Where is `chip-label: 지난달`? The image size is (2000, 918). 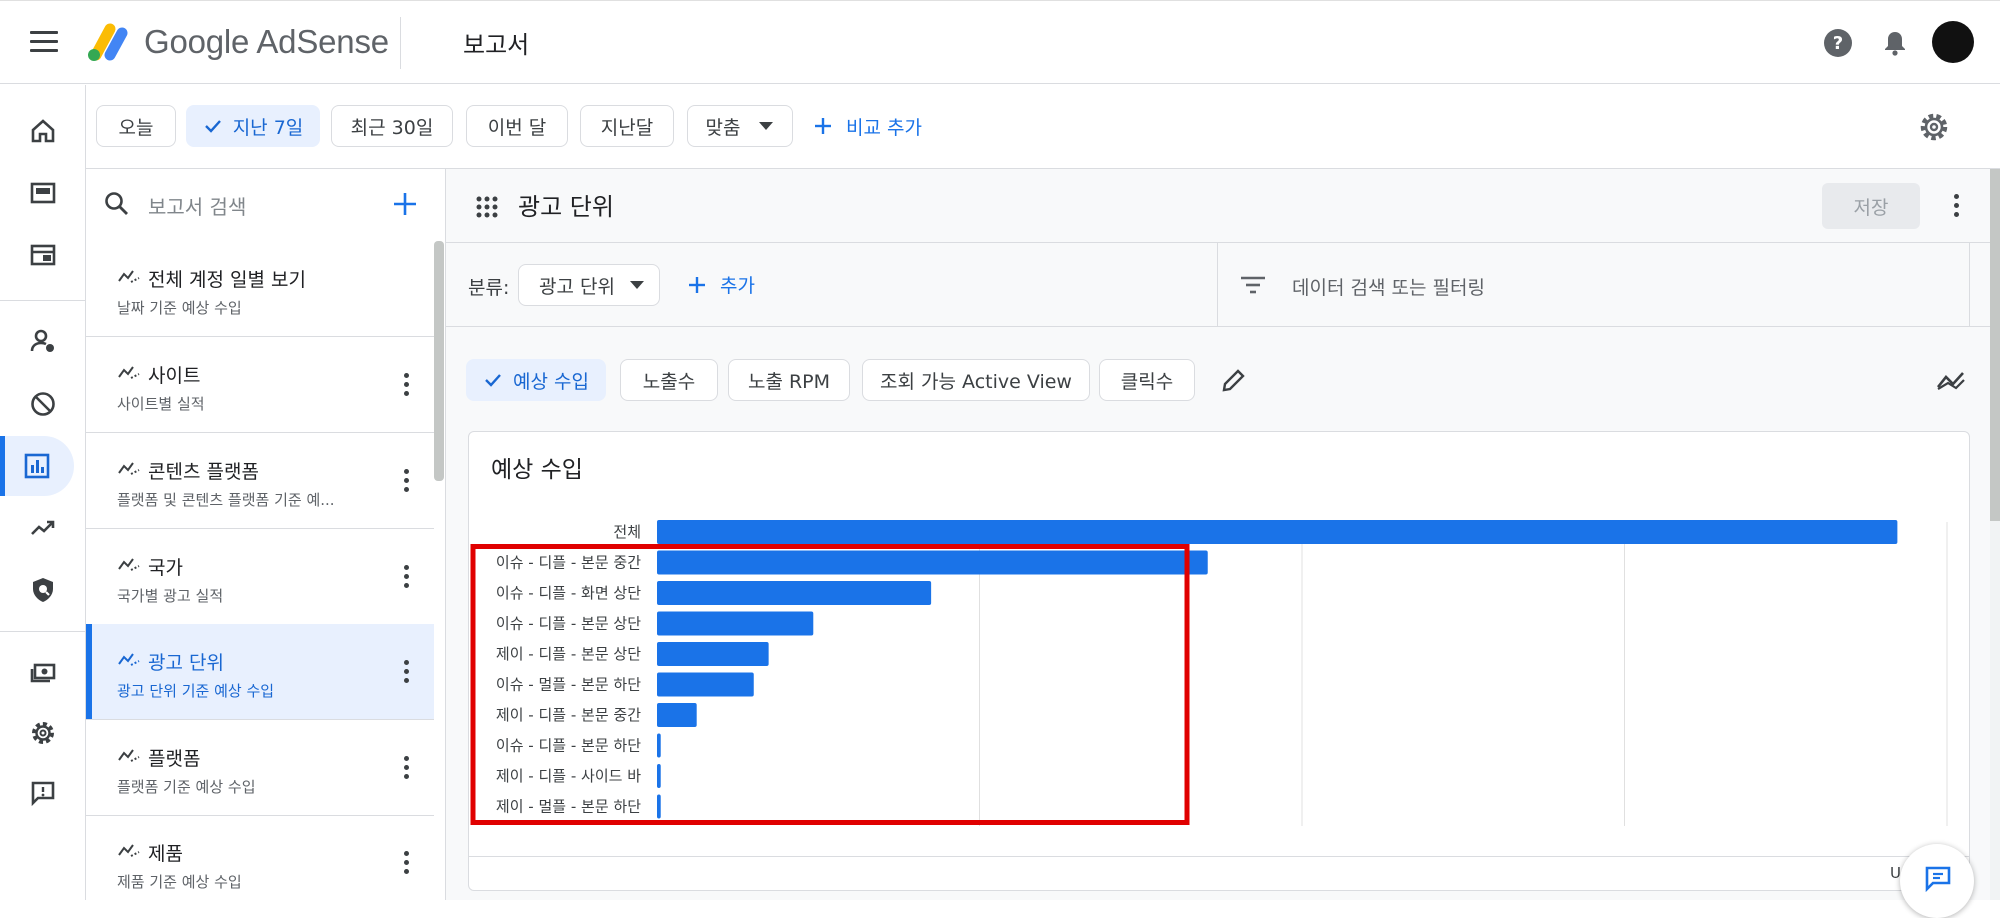 chip-label: 지난달 is located at coordinates (627, 127).